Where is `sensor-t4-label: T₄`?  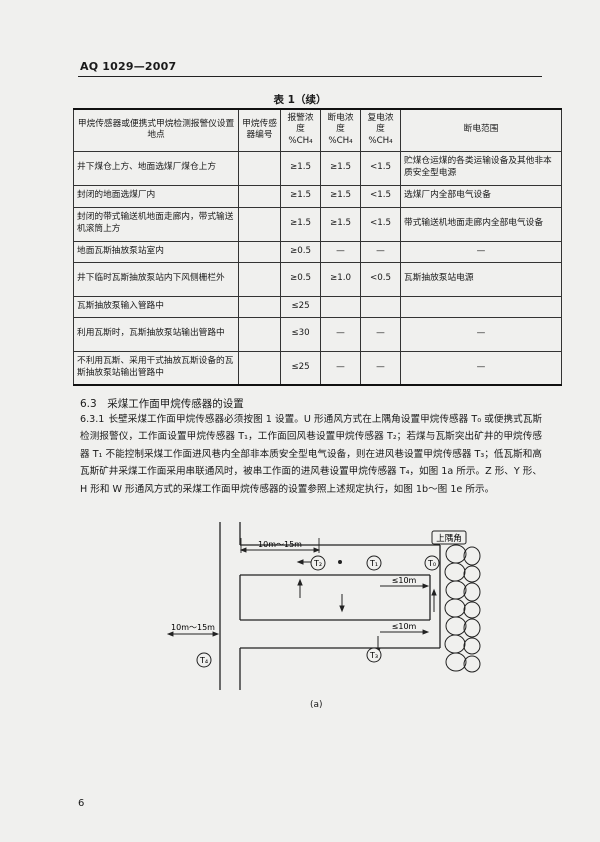 sensor-t4-label: T₄ is located at coordinates (203, 660).